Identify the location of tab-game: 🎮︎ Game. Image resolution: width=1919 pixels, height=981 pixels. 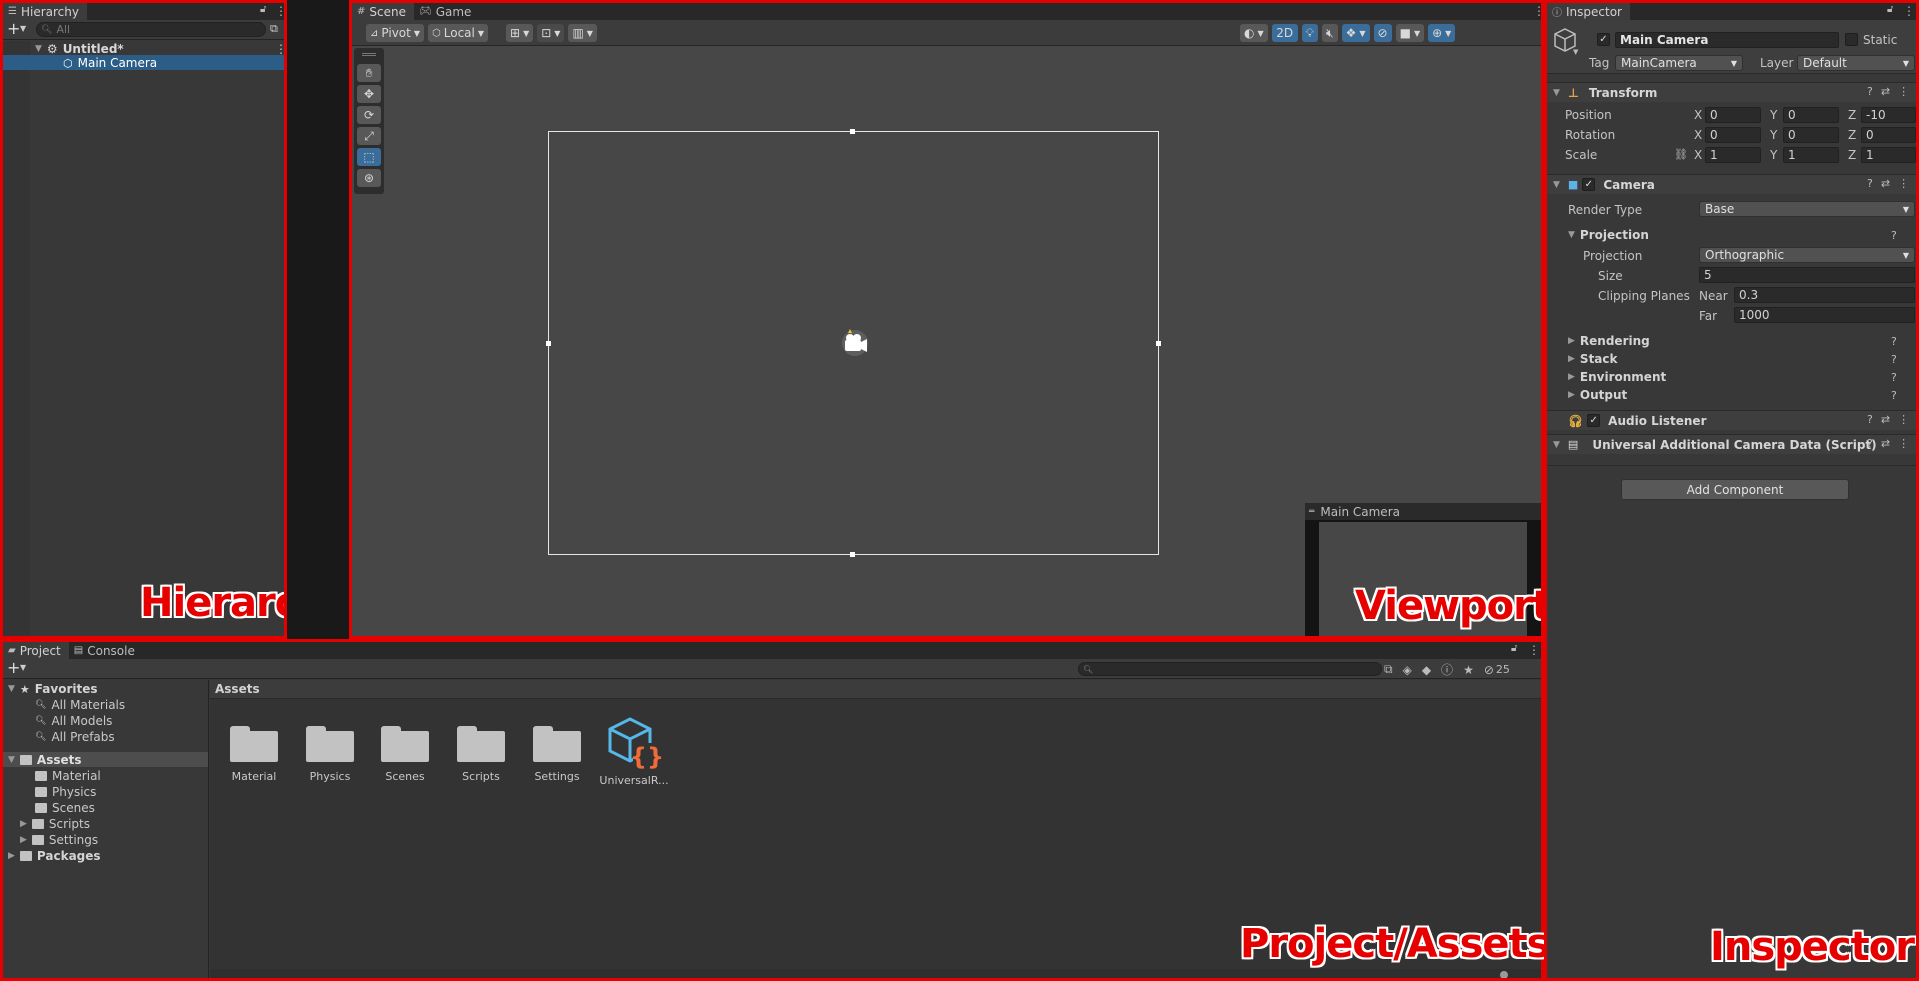
(446, 11).